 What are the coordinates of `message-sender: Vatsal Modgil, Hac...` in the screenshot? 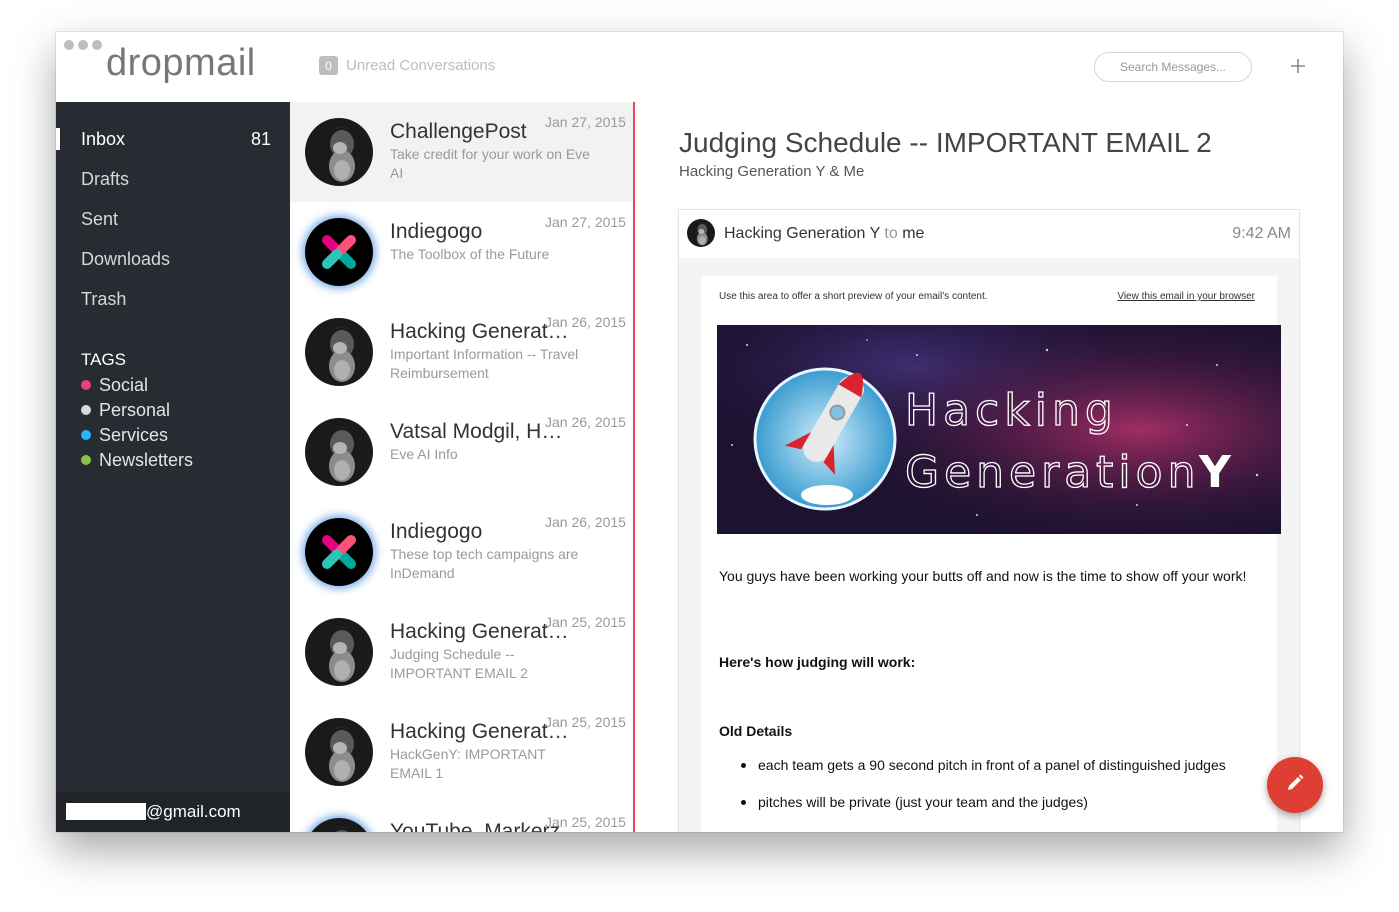 It's located at (480, 431).